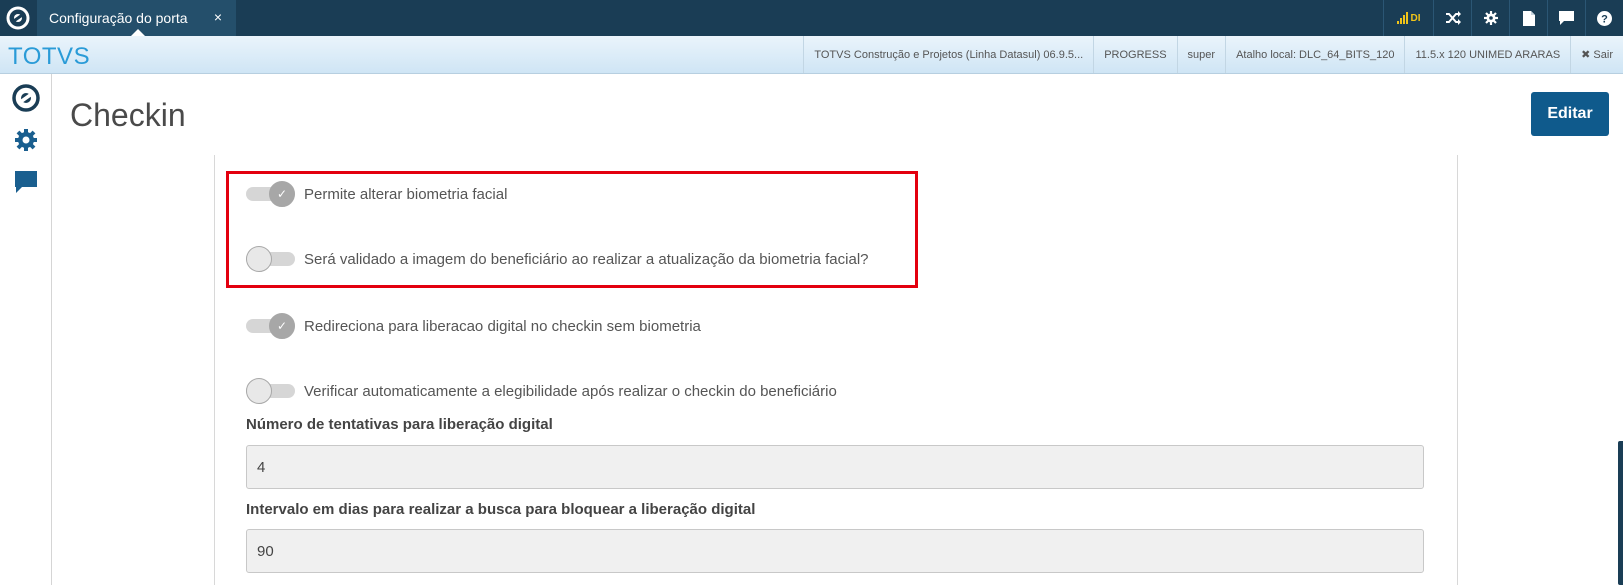 Image resolution: width=1623 pixels, height=585 pixels. Describe the element at coordinates (1620, 513) in the screenshot. I see `scrollbar` at that location.